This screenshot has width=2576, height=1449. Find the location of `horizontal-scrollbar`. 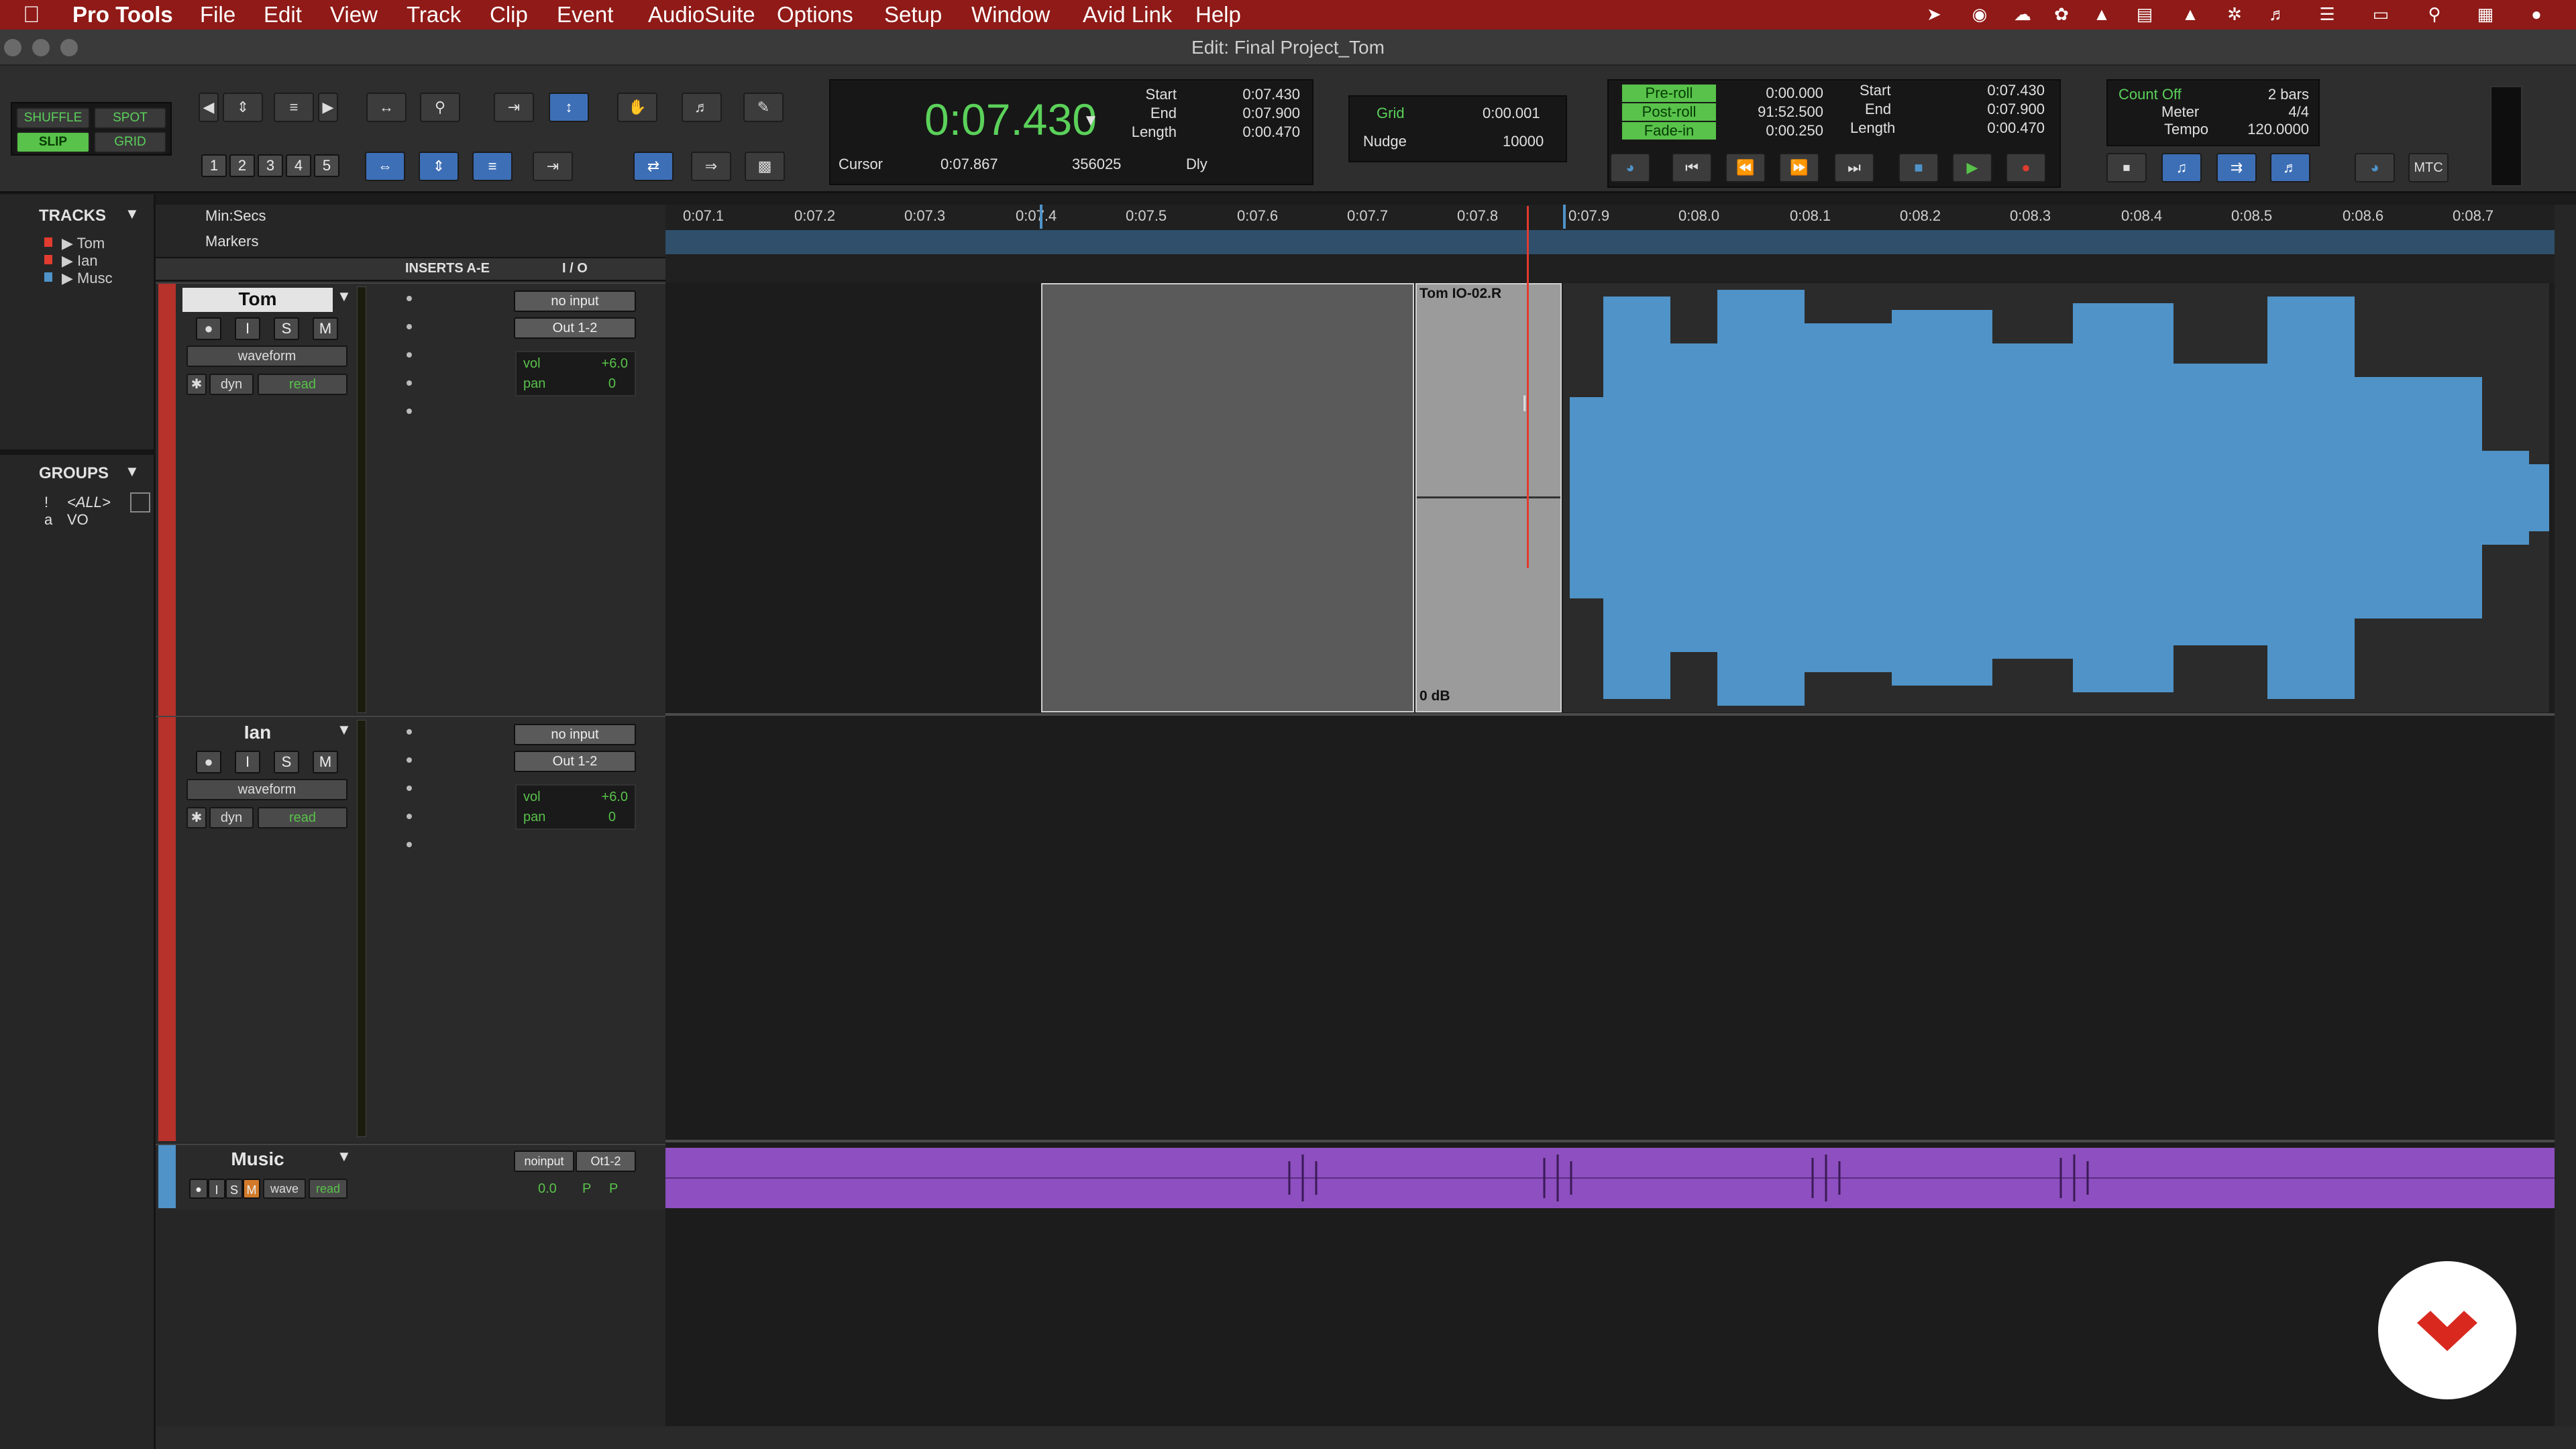

horizontal-scrollbar is located at coordinates (1366, 1437).